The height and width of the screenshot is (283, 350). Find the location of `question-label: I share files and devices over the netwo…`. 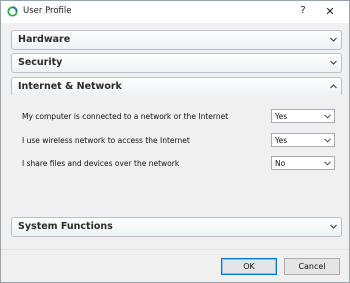

question-label: I share files and devices over the netwo… is located at coordinates (101, 163).